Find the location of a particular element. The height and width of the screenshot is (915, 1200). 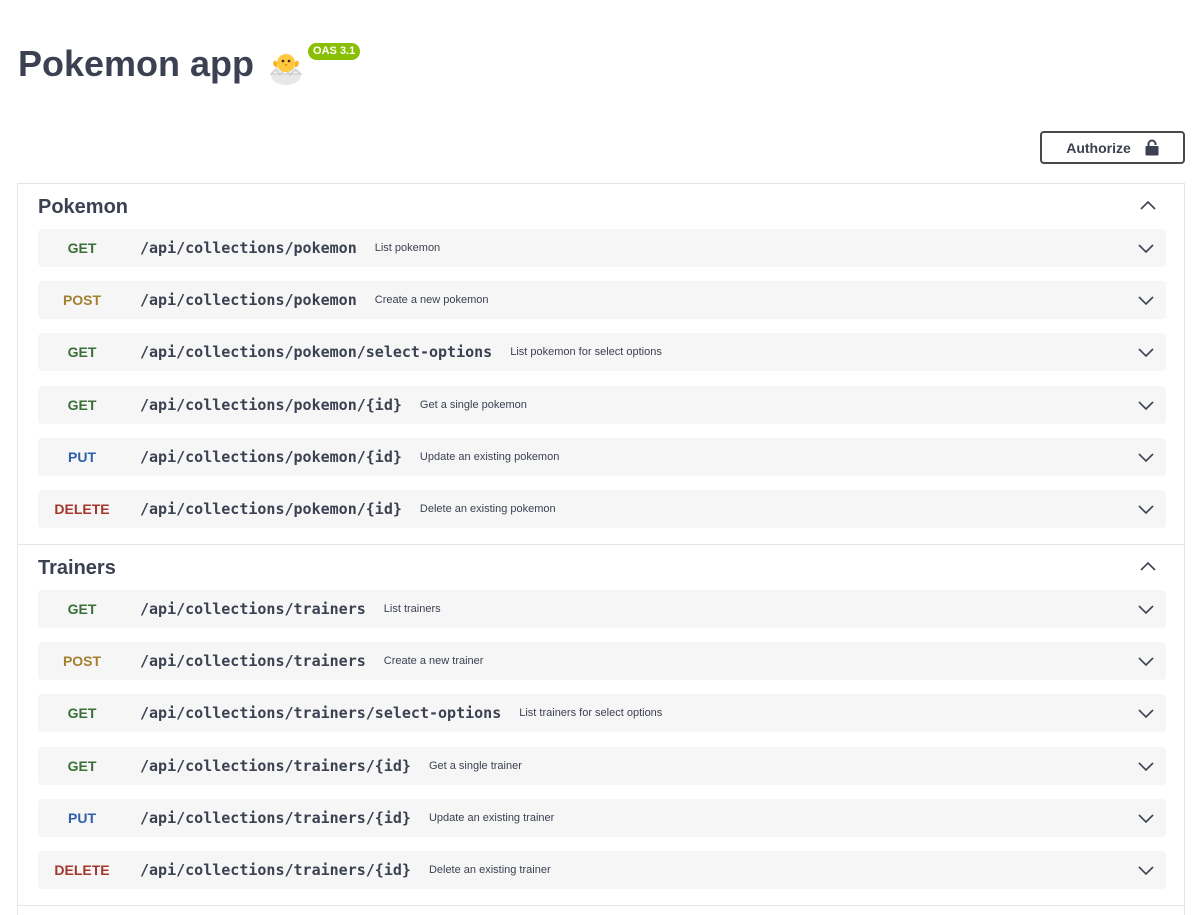

next-tag-section is located at coordinates (601, 910).